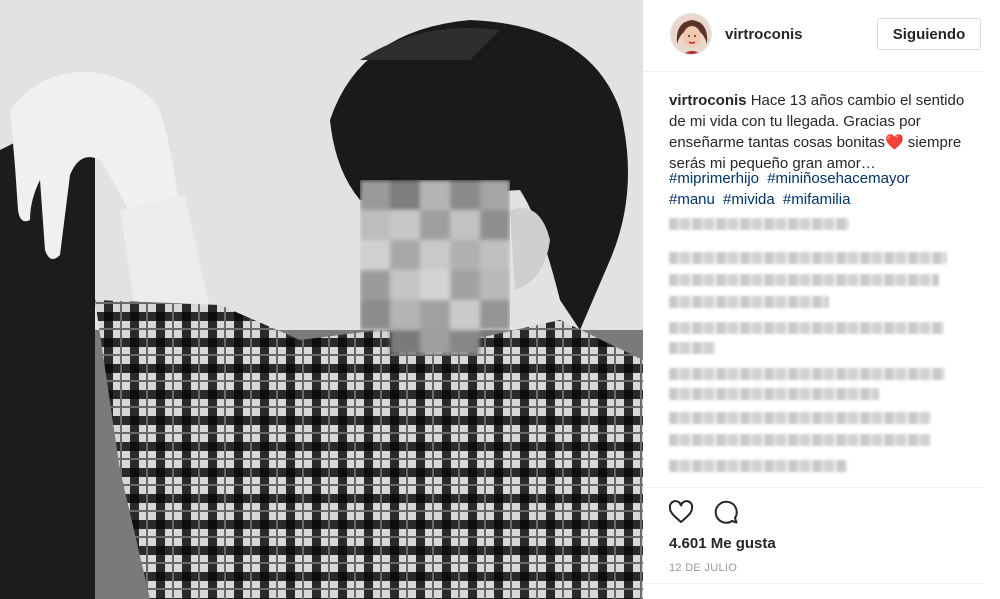 The image size is (1000, 599). I want to click on like-button, so click(681, 512).